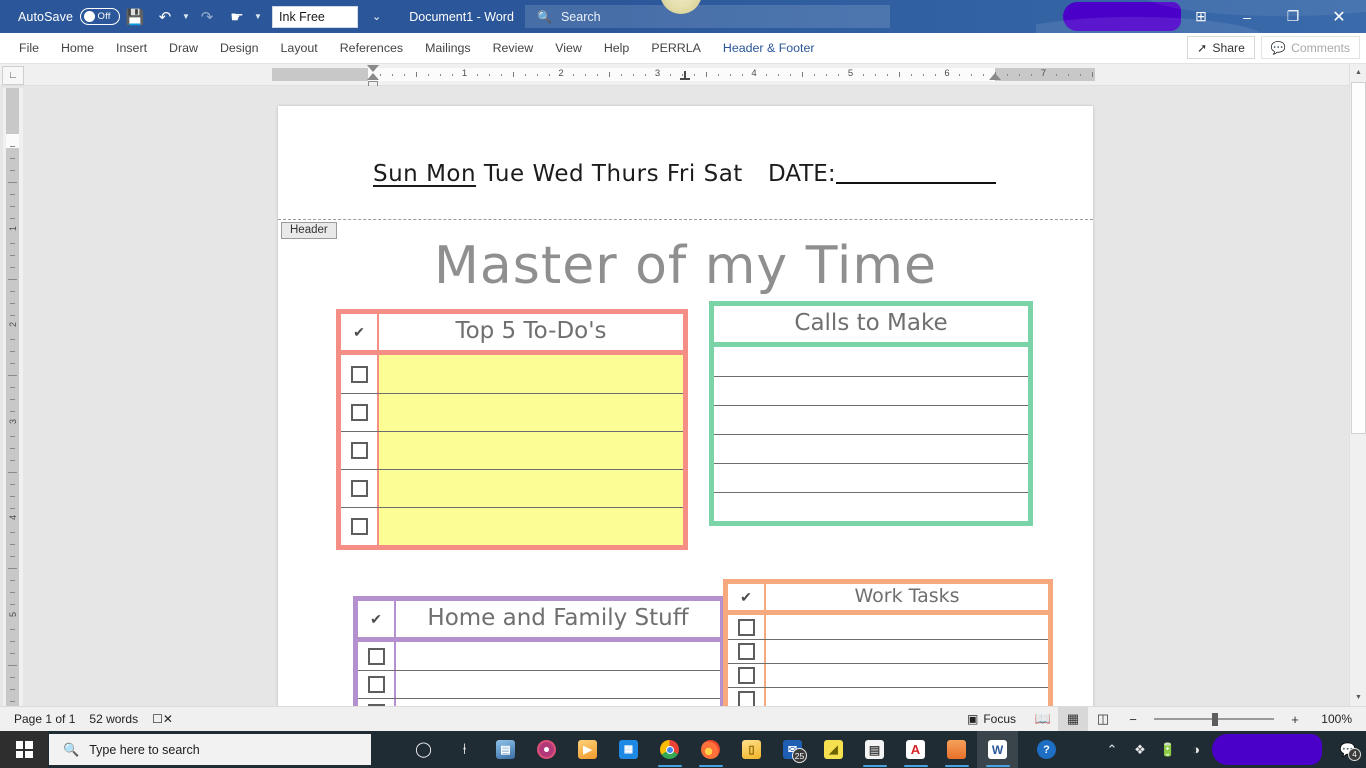 The image size is (1366, 768). Describe the element at coordinates (100, 16) in the screenshot. I see `autosave-toggle: Off` at that location.